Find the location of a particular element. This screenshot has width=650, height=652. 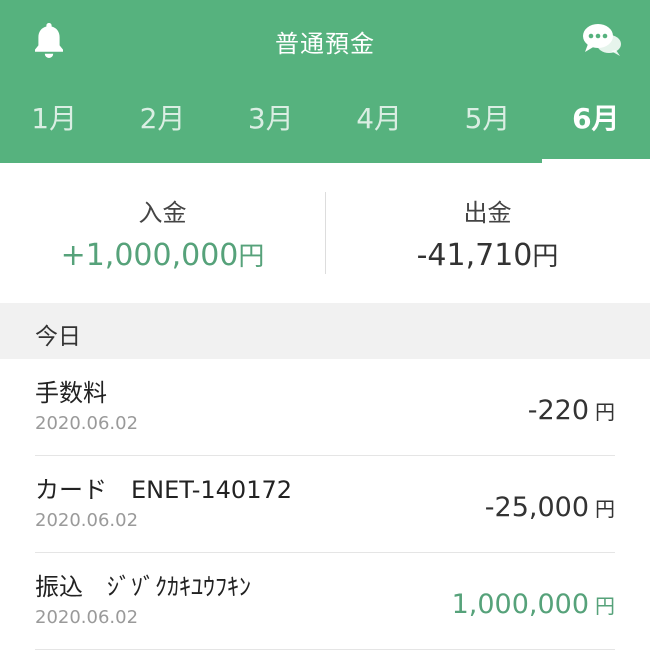

section-header-today: 今日 is located at coordinates (325, 331).